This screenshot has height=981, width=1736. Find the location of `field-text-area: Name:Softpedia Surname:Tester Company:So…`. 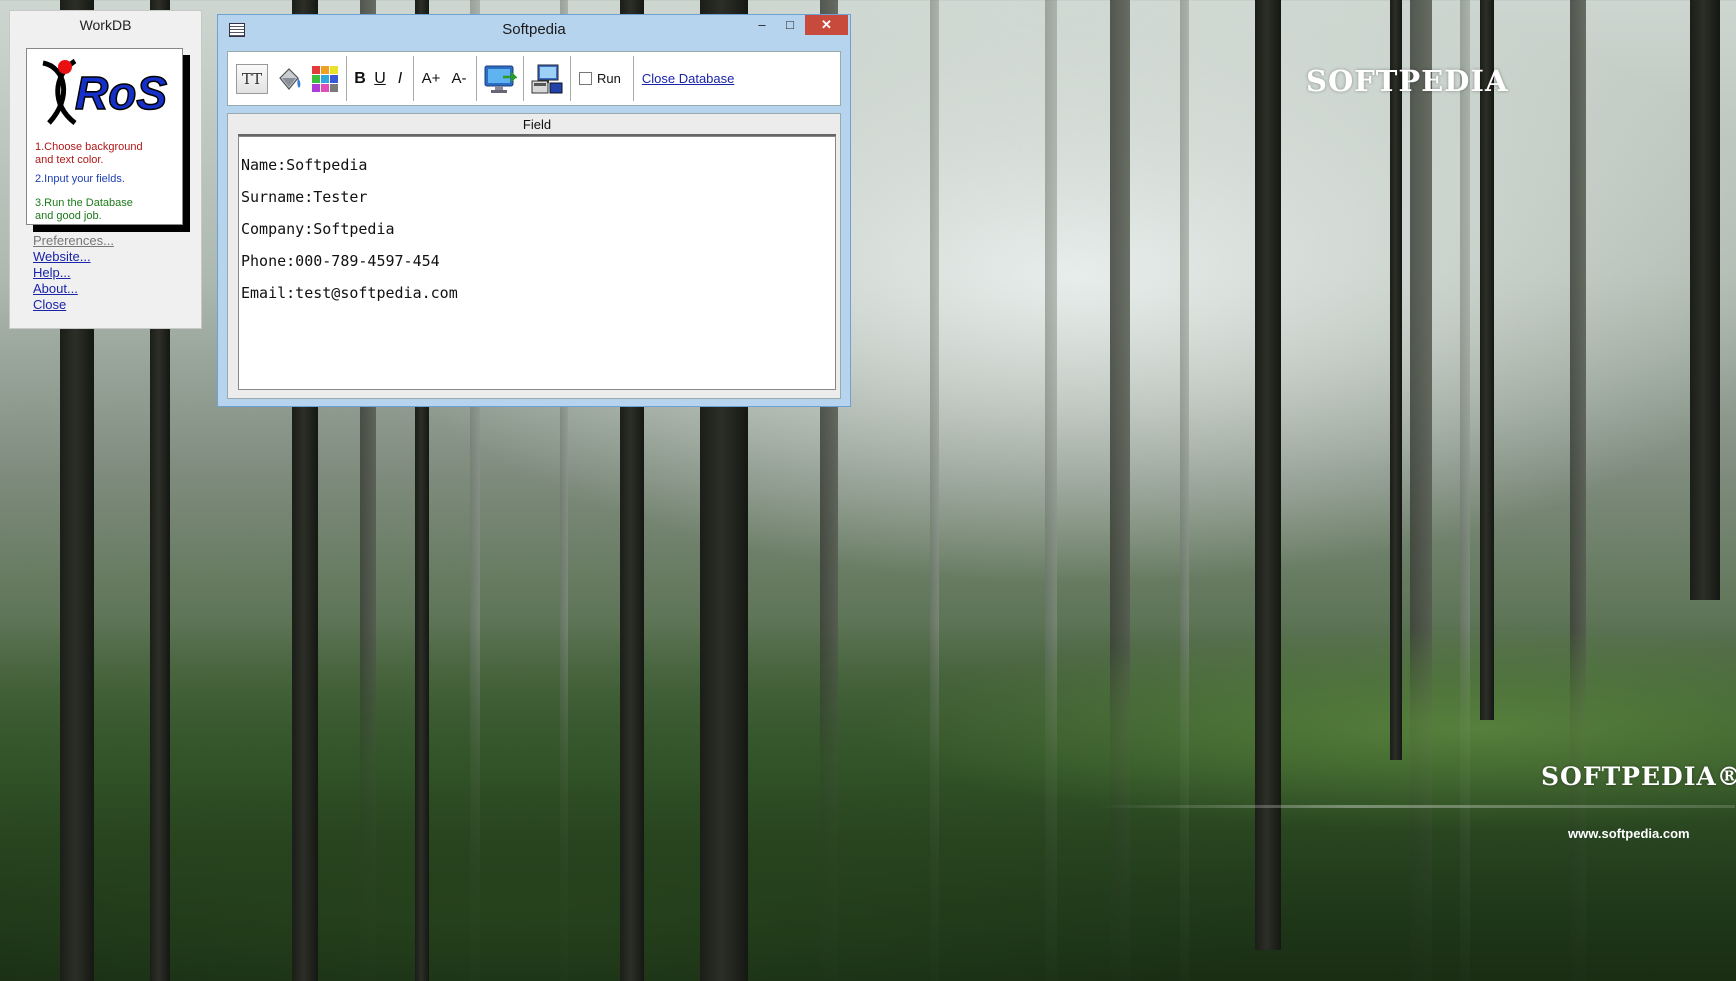

field-text-area: Name:Softpedia Surname:Tester Company:So… is located at coordinates (537, 263).